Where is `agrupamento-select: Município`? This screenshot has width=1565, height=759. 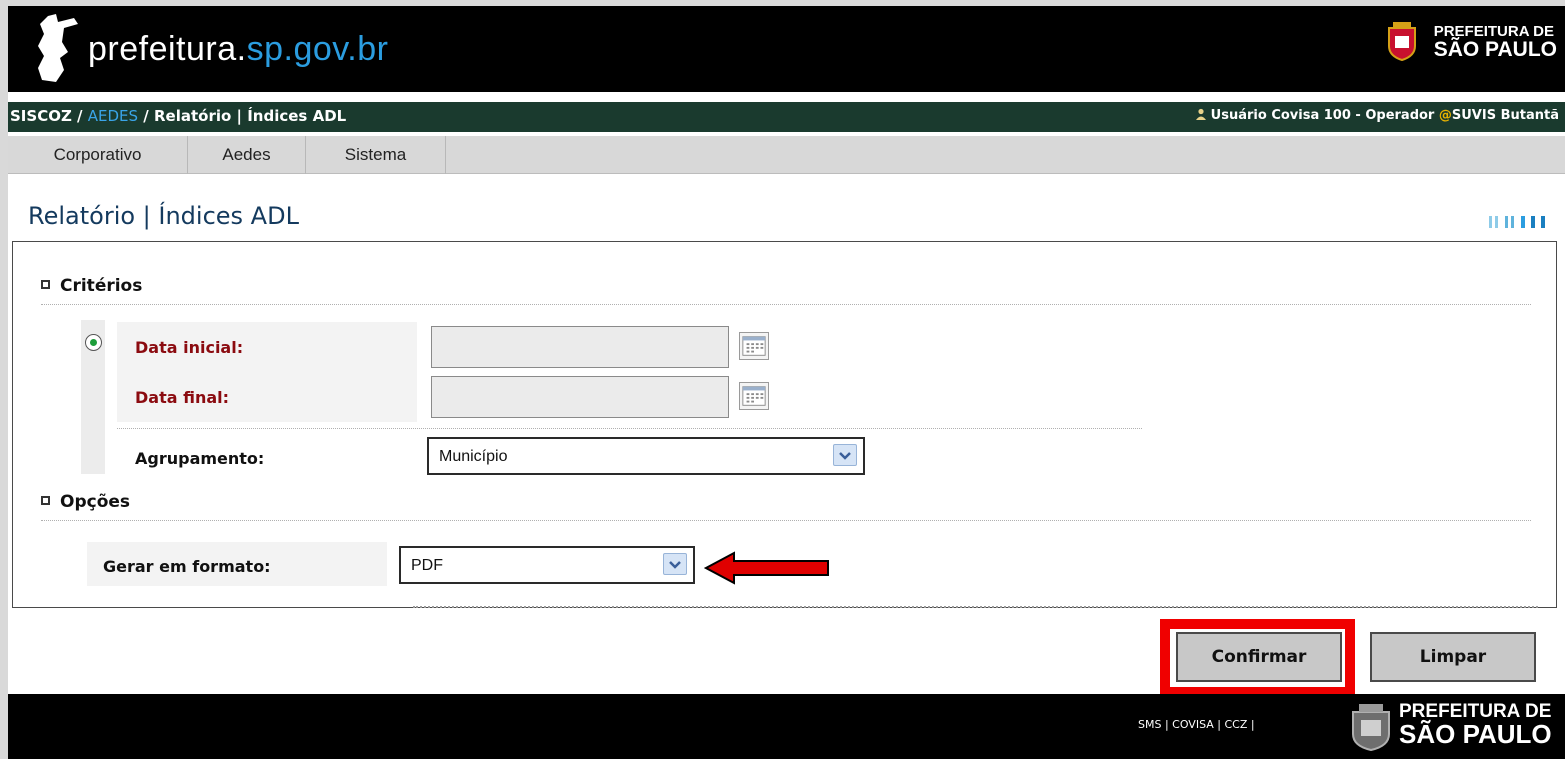 agrupamento-select: Município is located at coordinates (646, 456).